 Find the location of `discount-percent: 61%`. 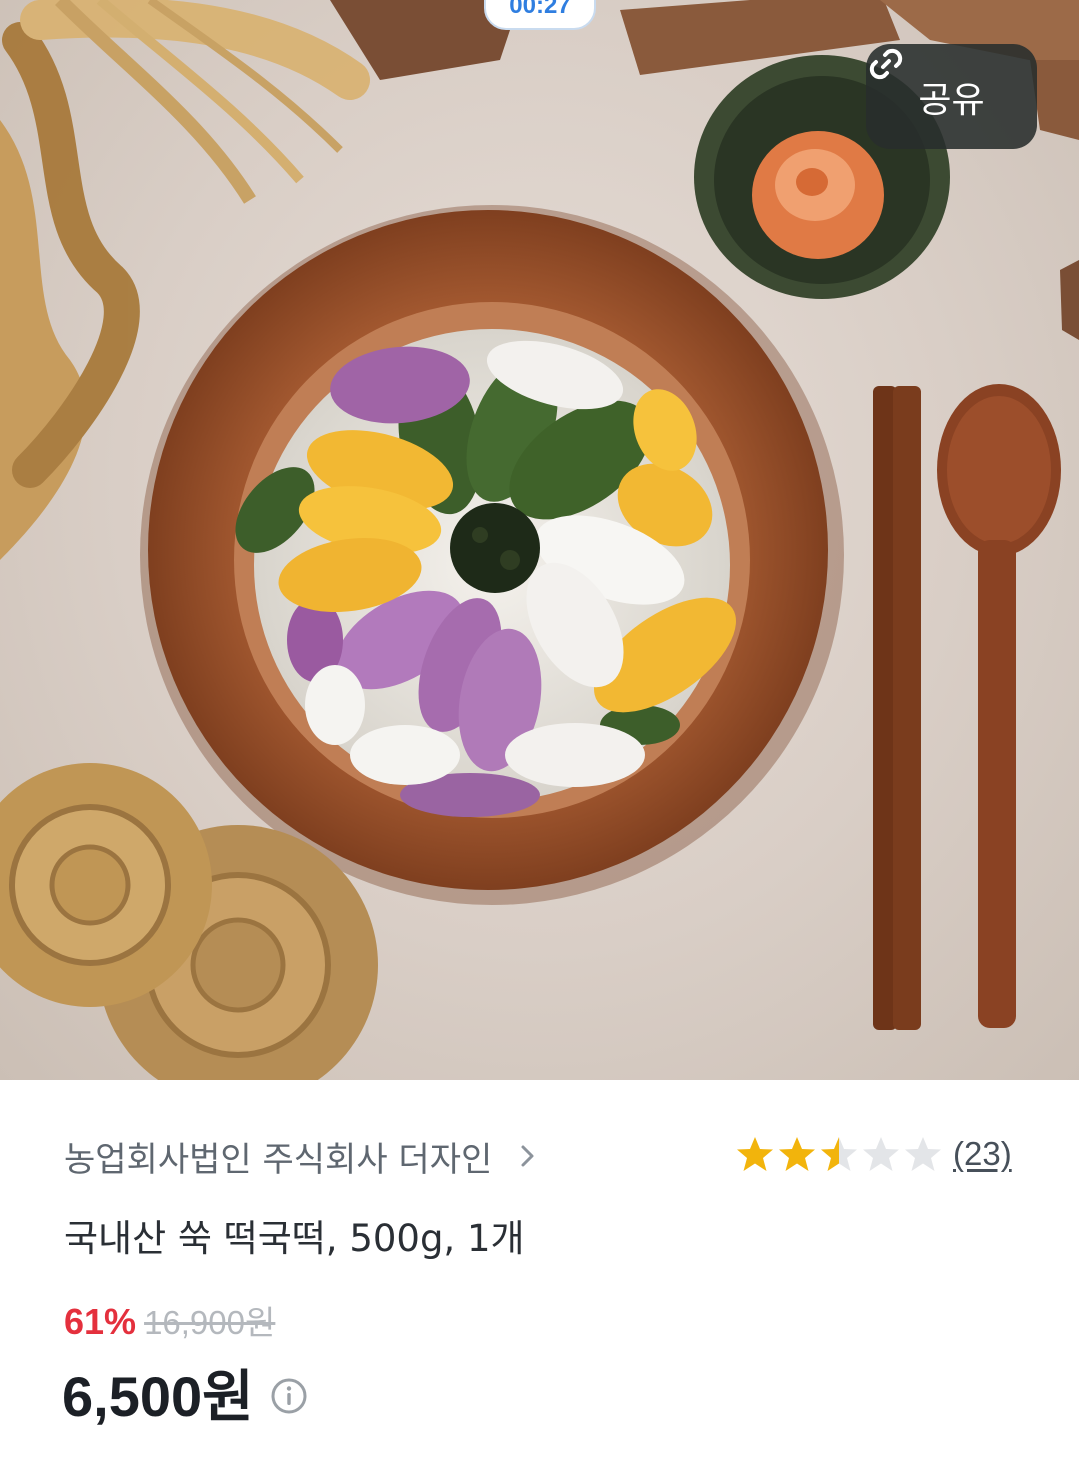

discount-percent: 61% is located at coordinates (100, 1321).